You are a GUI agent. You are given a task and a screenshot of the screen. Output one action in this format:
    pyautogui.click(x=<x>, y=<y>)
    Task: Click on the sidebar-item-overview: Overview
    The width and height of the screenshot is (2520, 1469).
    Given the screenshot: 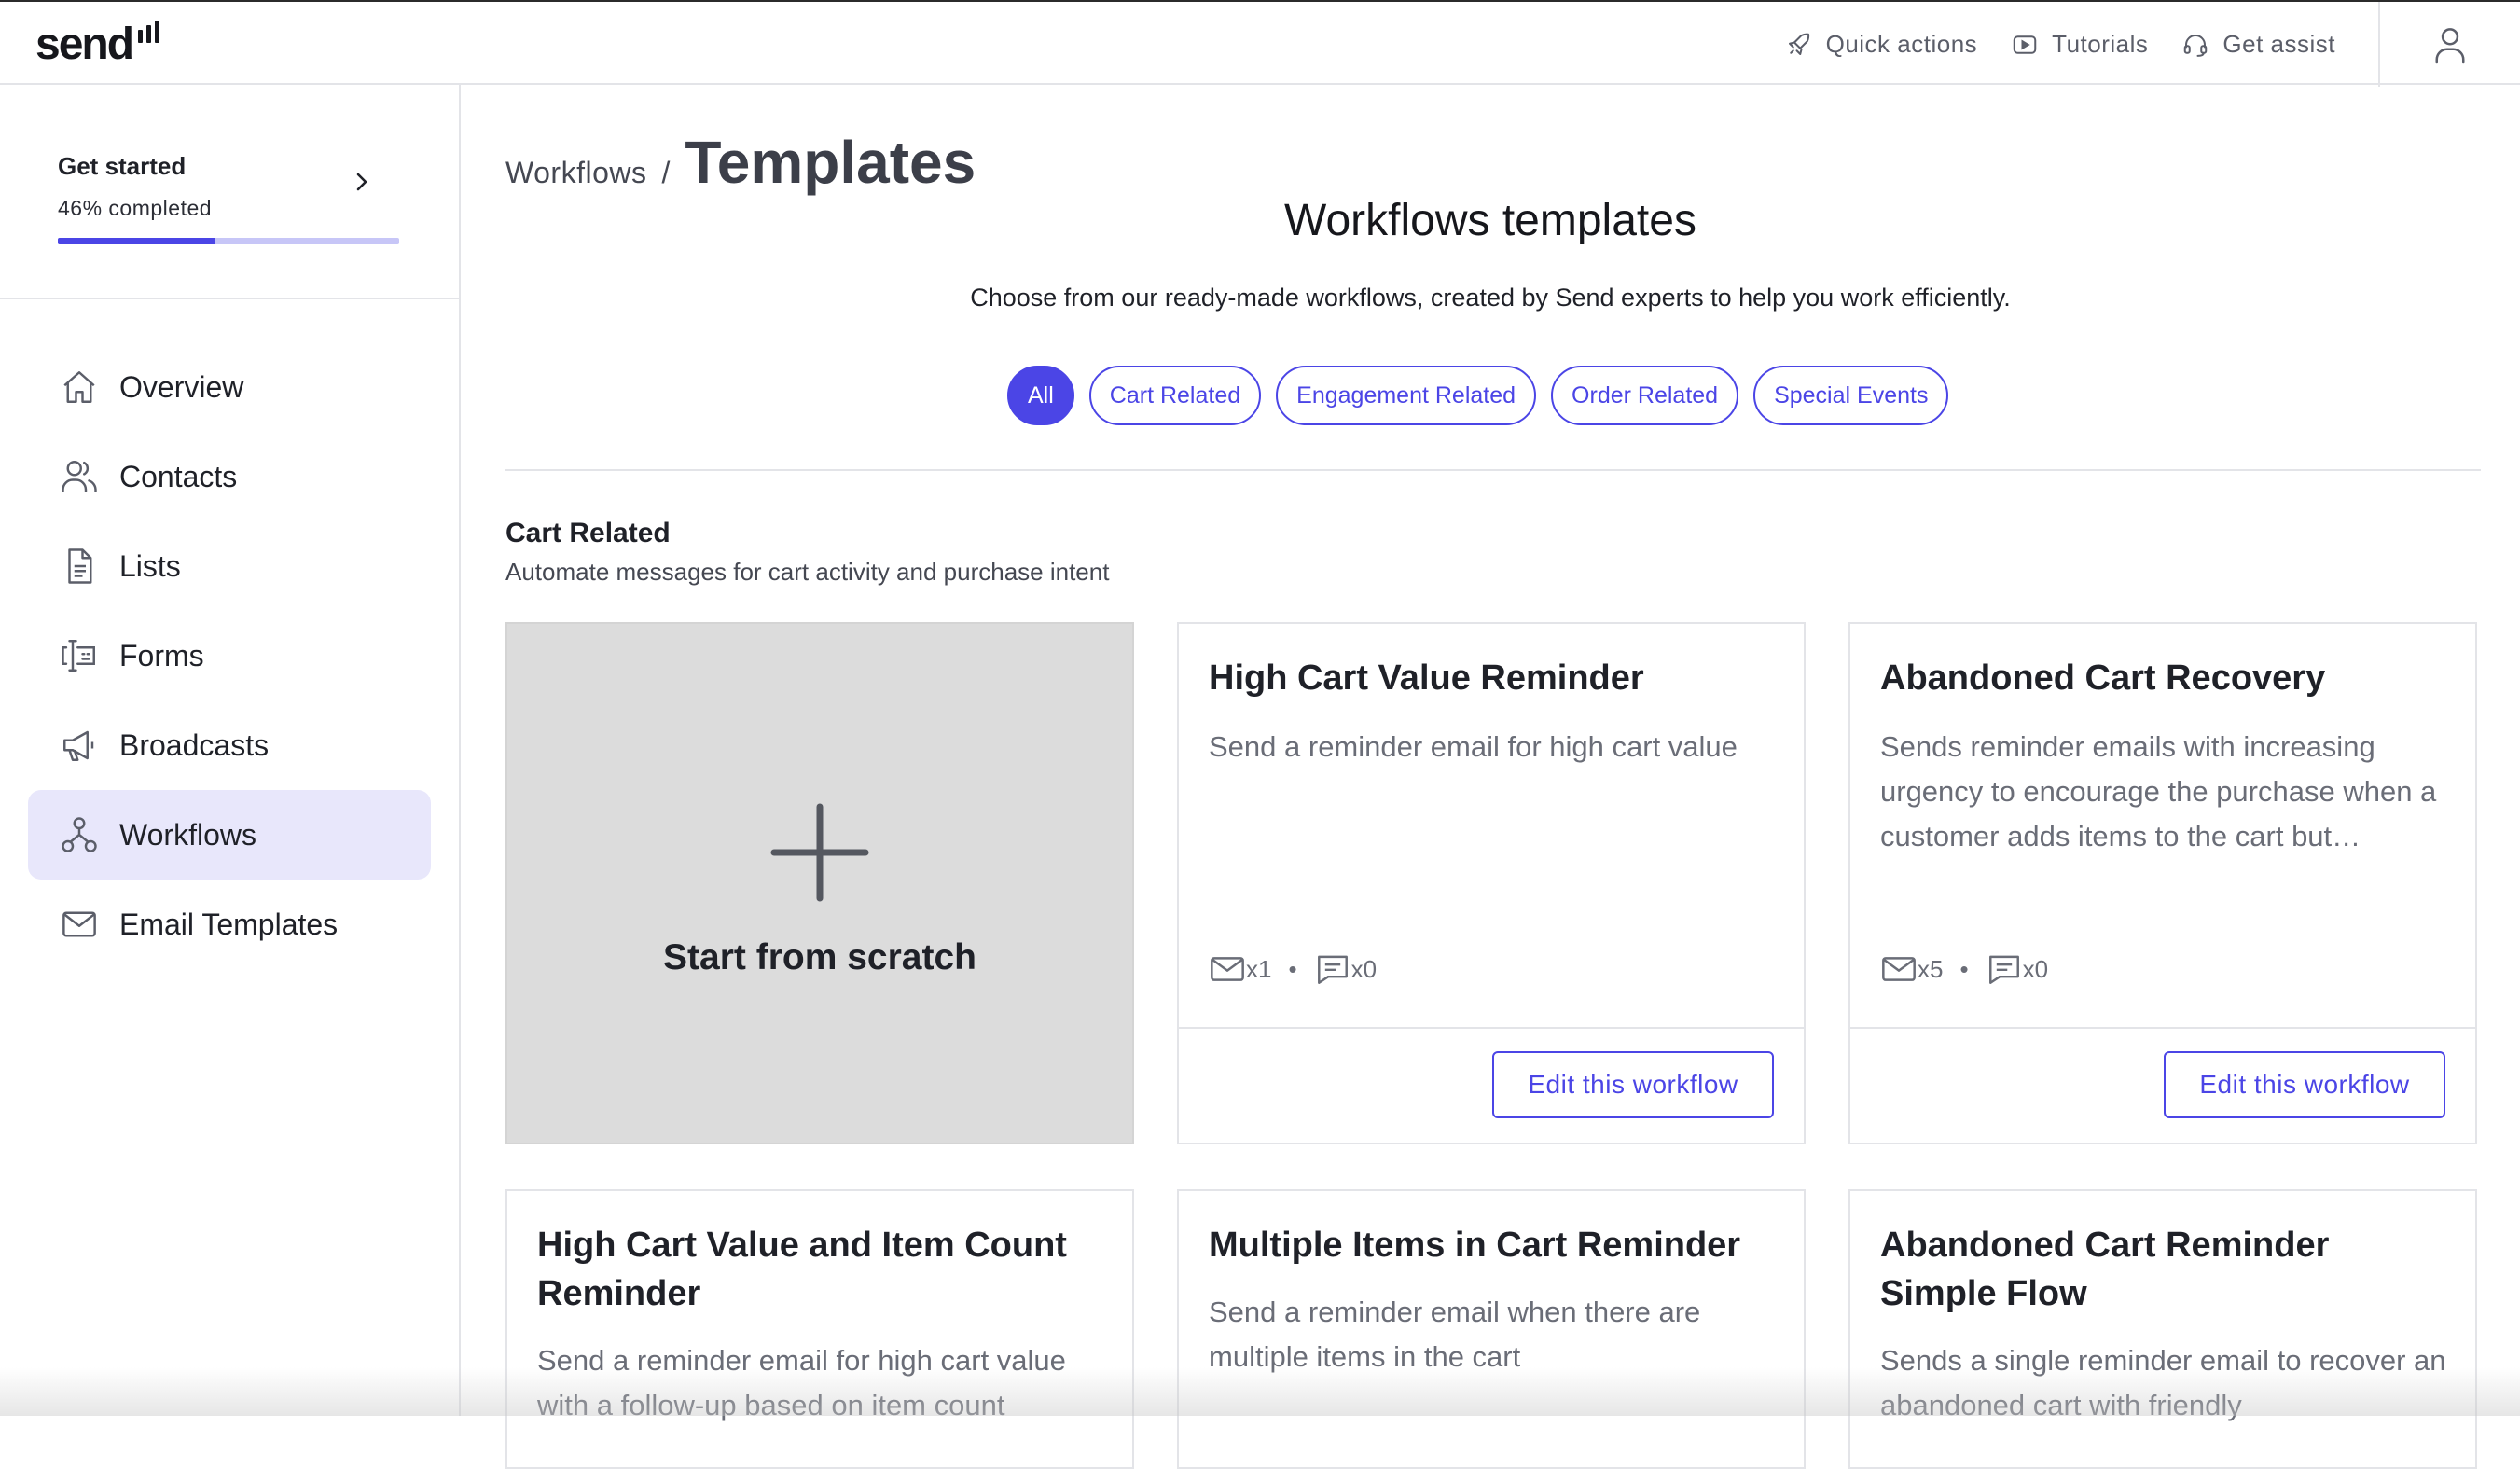 What is the action you would take?
    pyautogui.click(x=229, y=387)
    